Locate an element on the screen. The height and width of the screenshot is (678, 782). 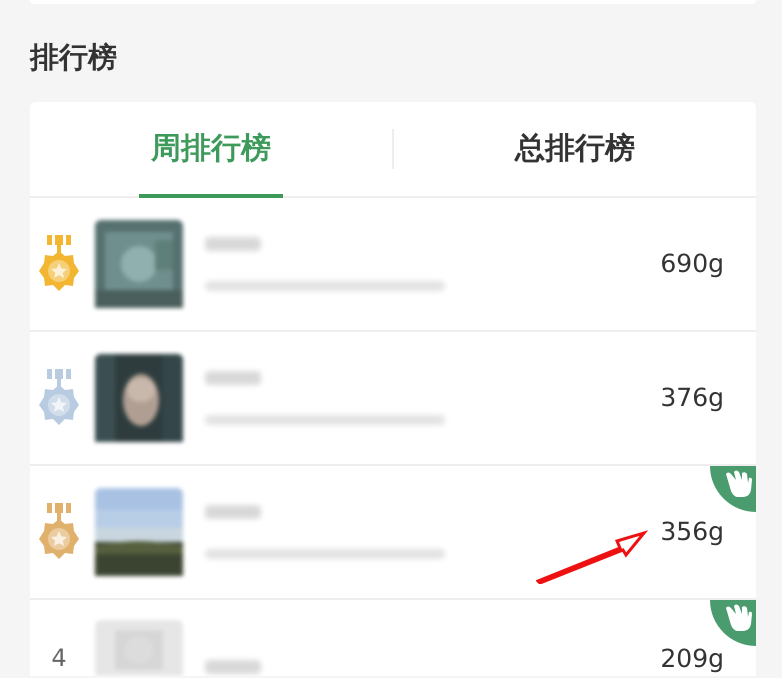
tab: 周排行榜 is located at coordinates (211, 150).